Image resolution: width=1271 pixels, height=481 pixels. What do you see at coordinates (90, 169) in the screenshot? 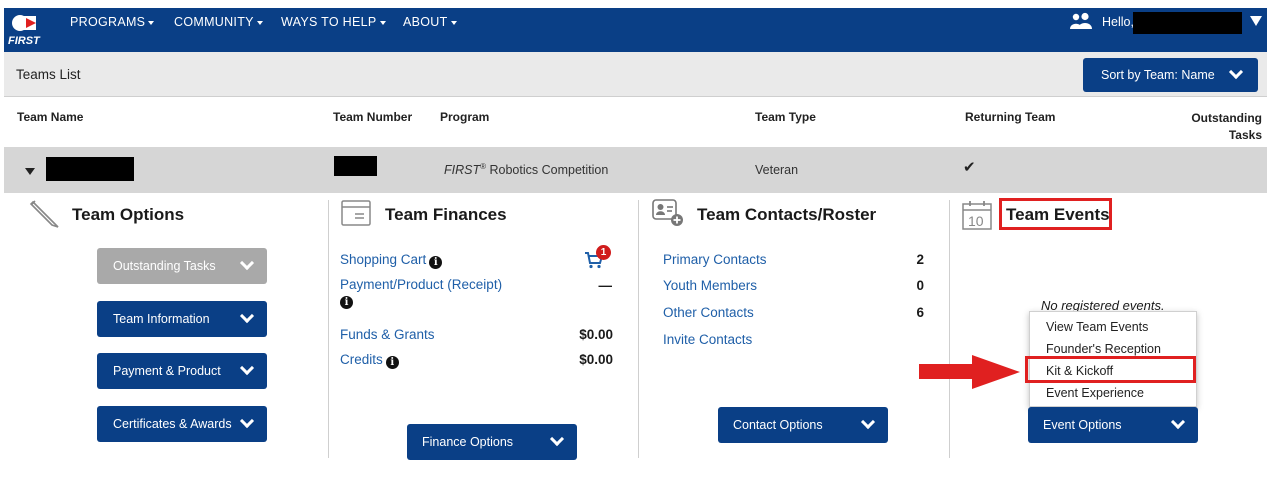
I see `redacted-team-name` at bounding box center [90, 169].